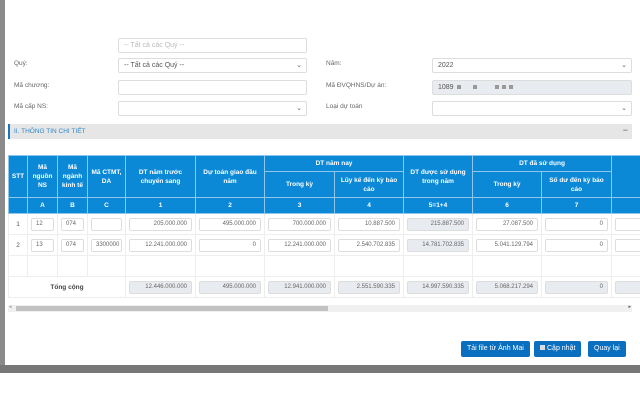 Image resolution: width=640 pixels, height=400 pixels. Describe the element at coordinates (212, 108) in the screenshot. I see `ma-cap-select: ⌄` at that location.